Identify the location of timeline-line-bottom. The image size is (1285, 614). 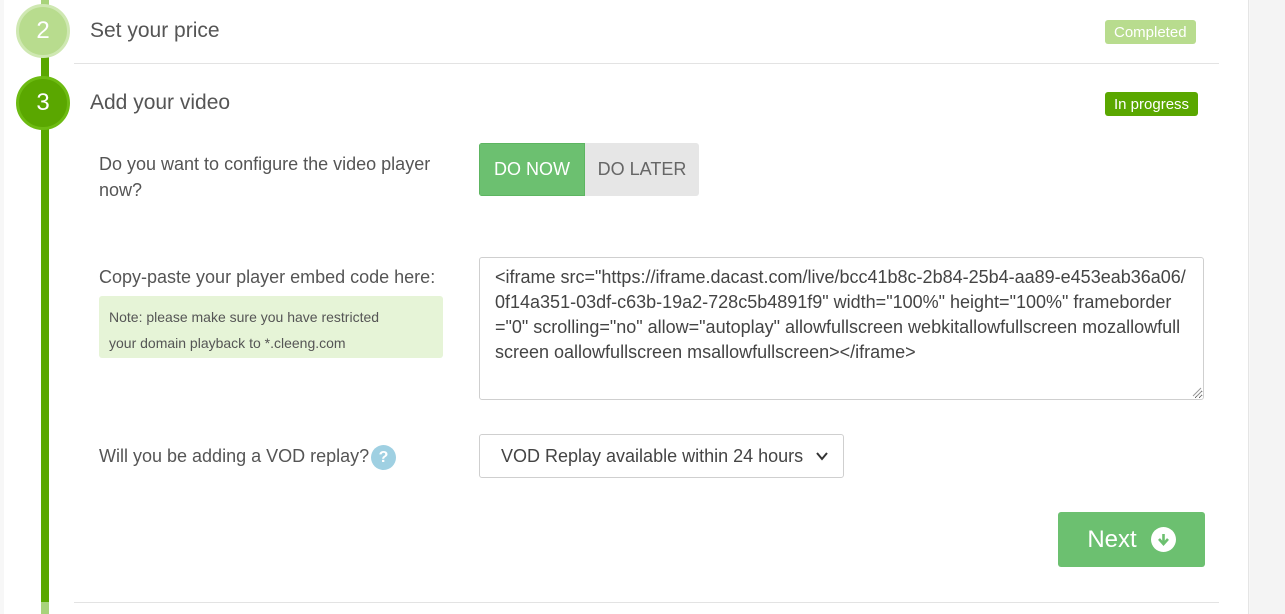
(45, 608).